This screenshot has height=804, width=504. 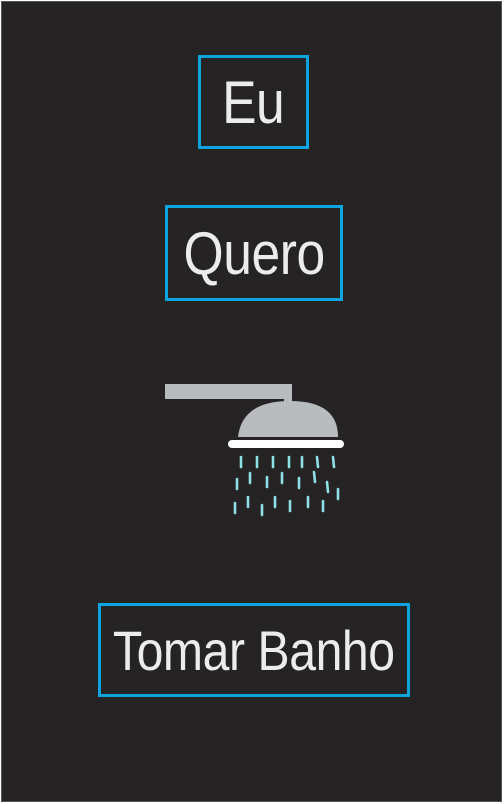 I want to click on word-quero-label: Quero, so click(x=254, y=253).